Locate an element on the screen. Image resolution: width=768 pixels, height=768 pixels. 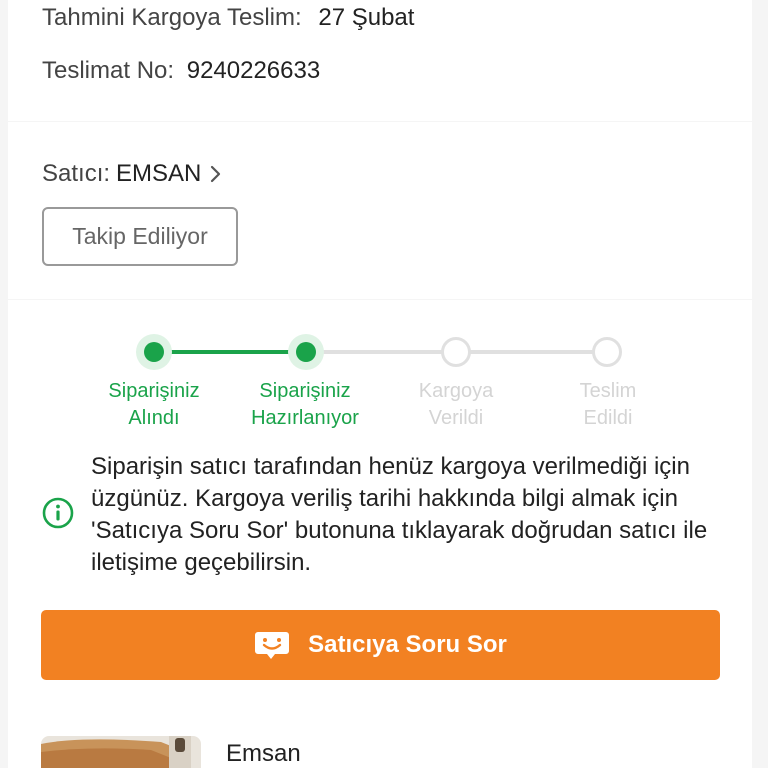
step-label-ordered: Siparişiniz Alındı is located at coordinates (154, 404).